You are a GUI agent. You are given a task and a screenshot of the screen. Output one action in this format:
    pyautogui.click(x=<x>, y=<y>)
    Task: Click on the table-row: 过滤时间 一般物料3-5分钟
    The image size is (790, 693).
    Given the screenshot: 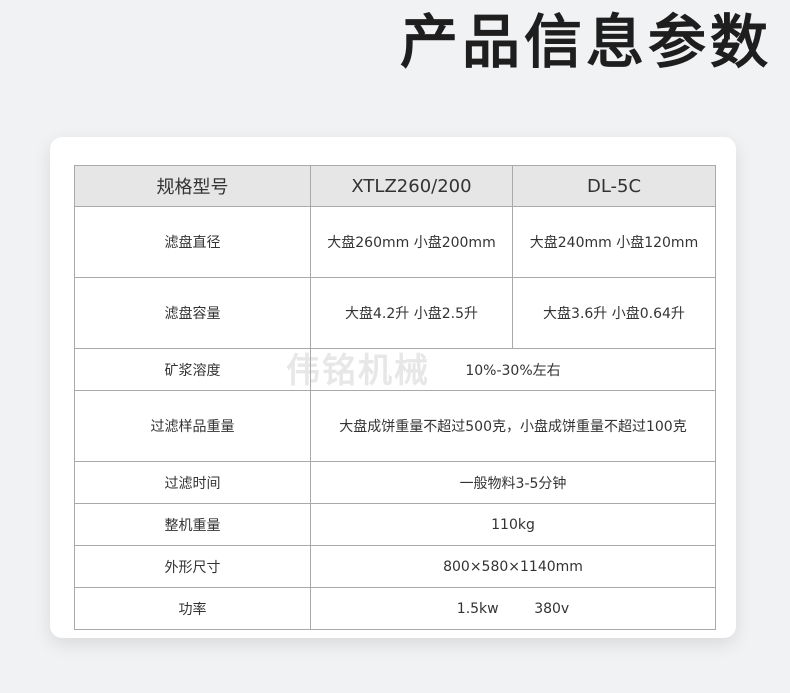 What is the action you would take?
    pyautogui.click(x=395, y=482)
    